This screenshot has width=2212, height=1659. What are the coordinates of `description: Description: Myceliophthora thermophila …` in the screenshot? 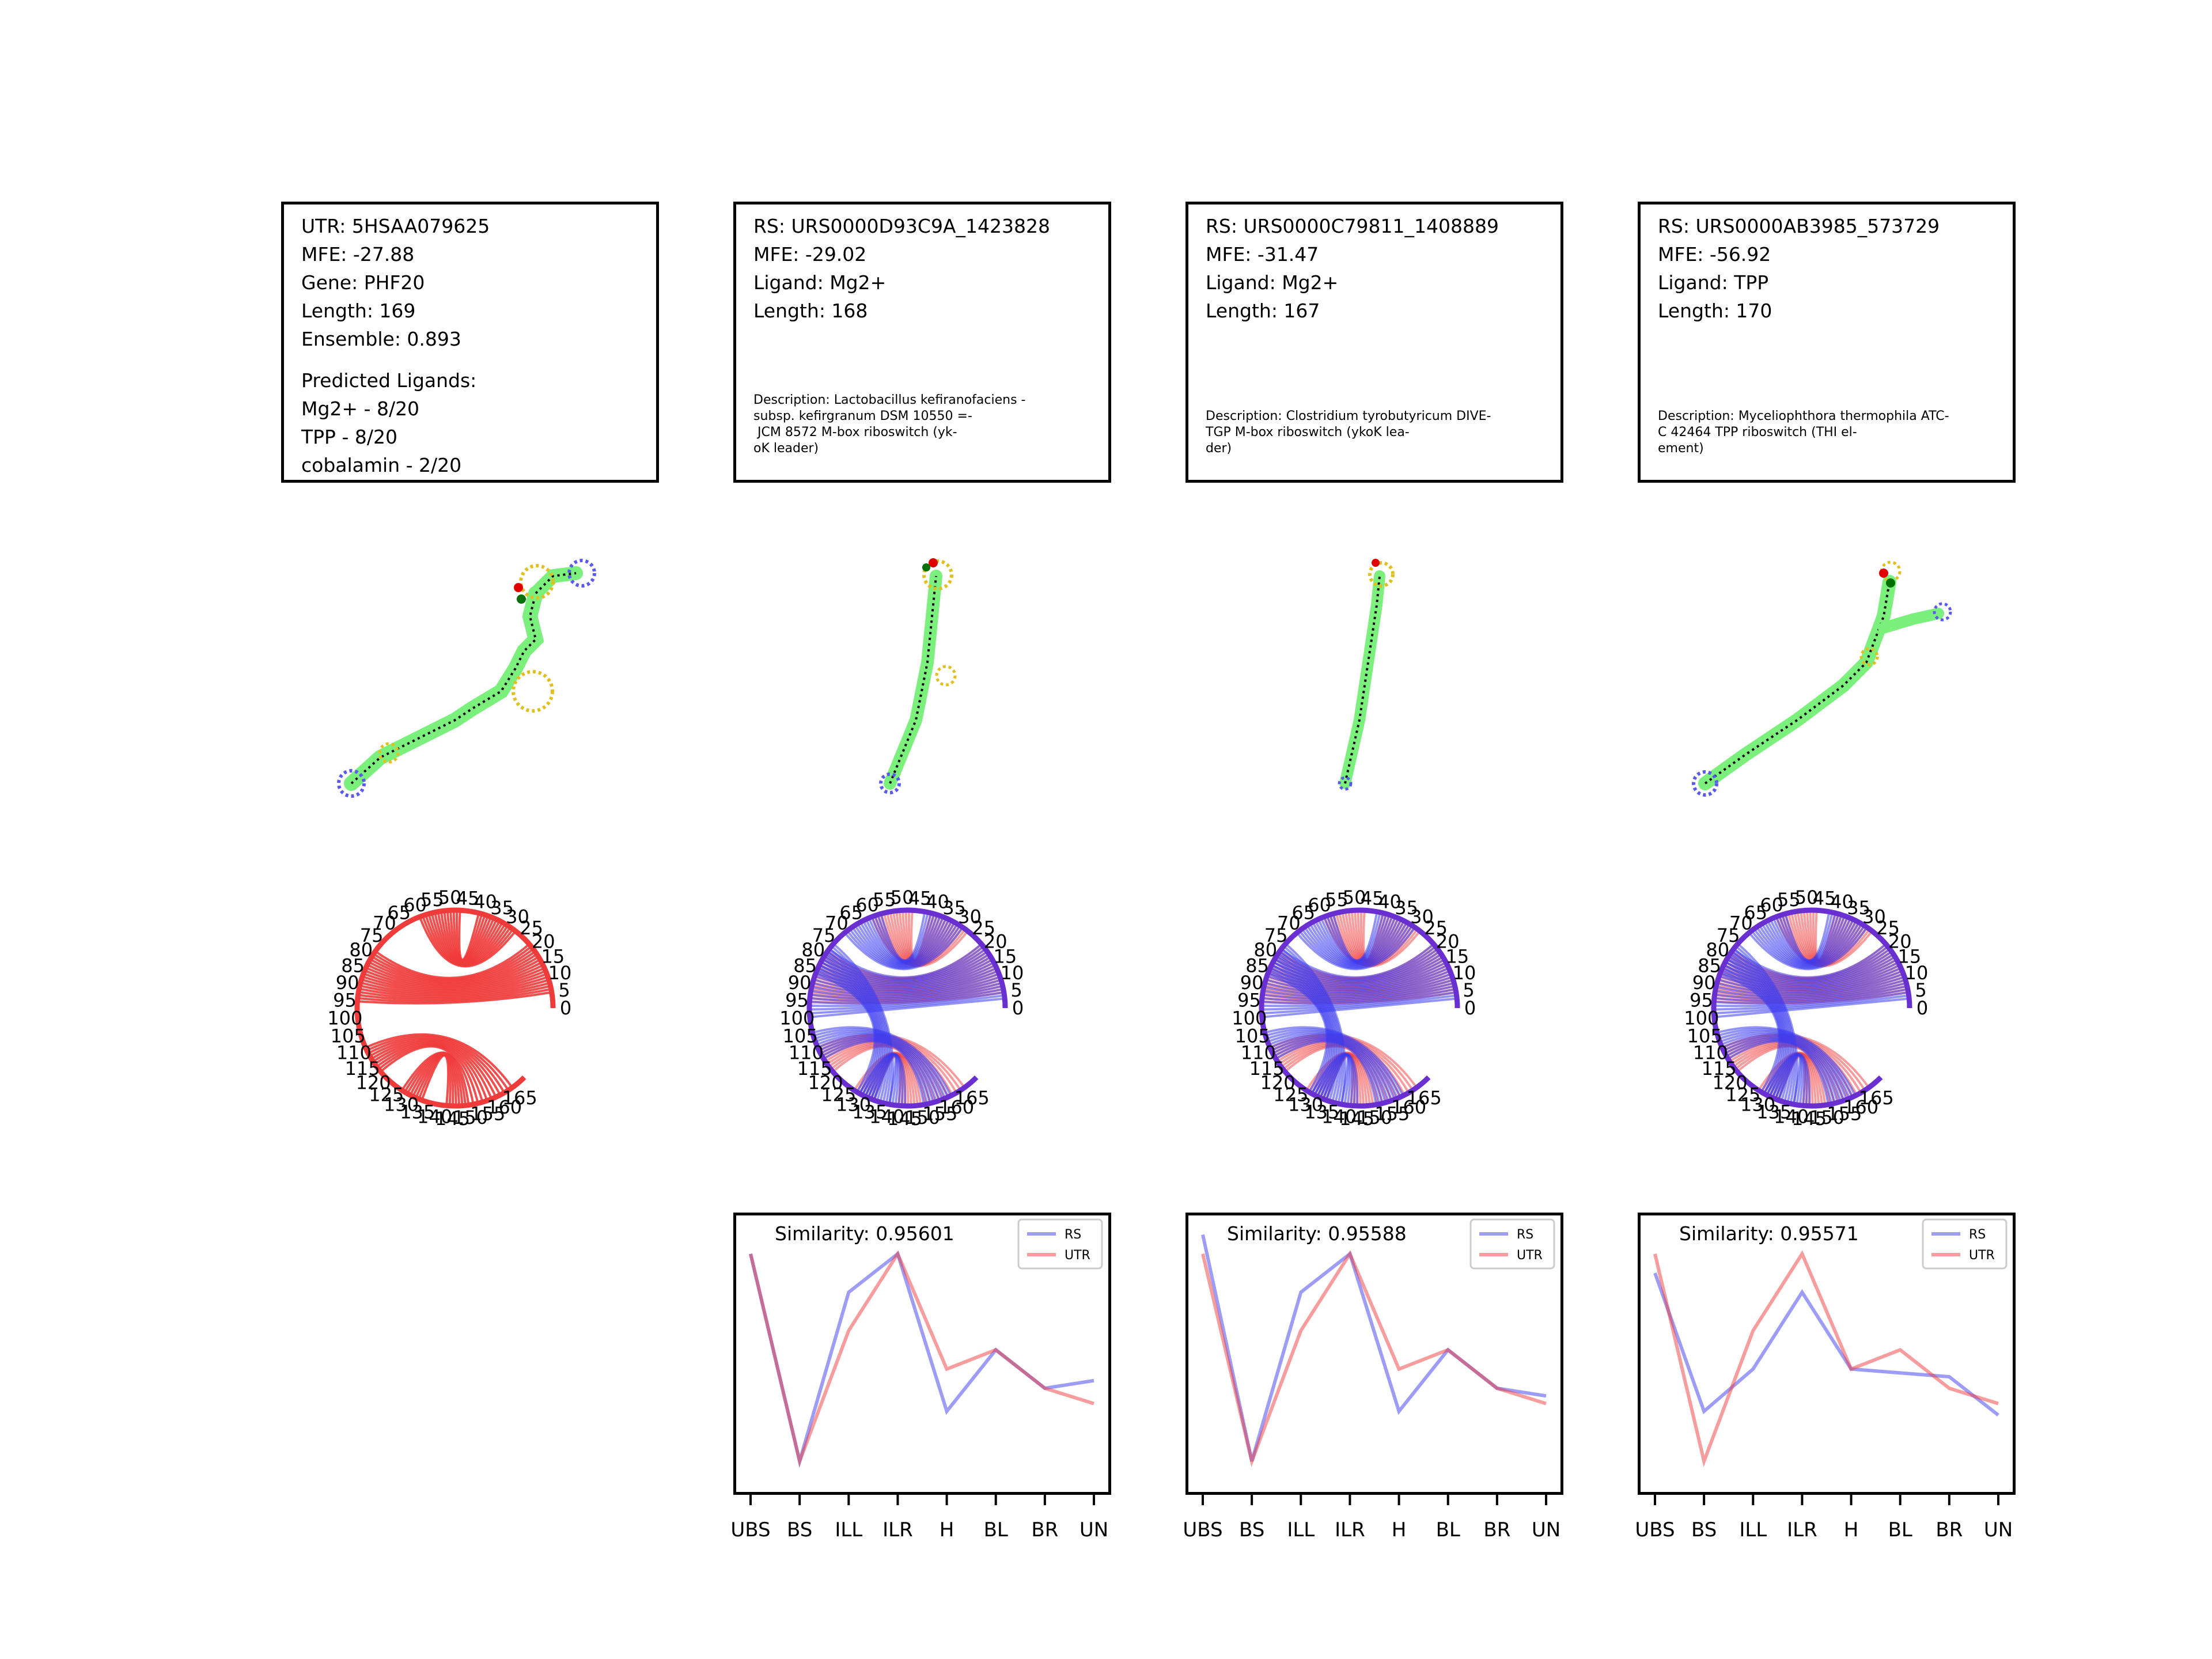 It's located at (1803, 432).